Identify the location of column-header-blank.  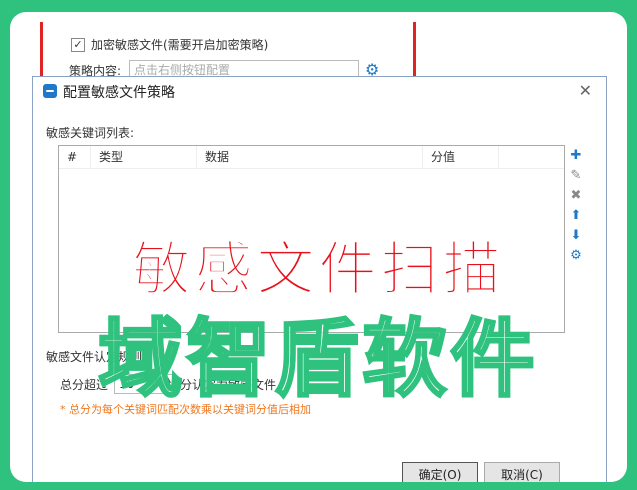
(531, 157).